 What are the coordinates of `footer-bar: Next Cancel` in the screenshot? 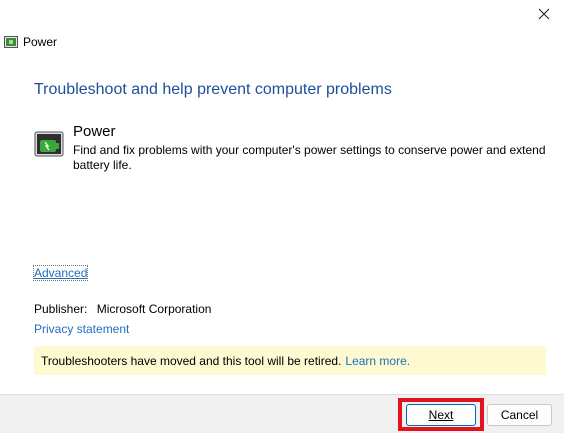 It's located at (282, 413).